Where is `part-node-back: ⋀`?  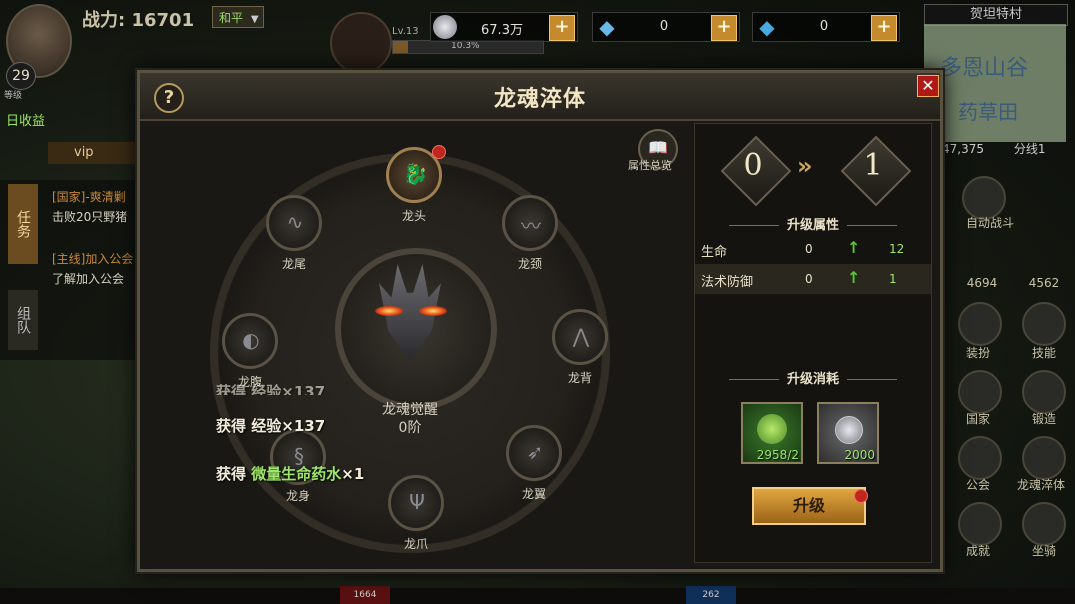 part-node-back: ⋀ is located at coordinates (580, 337).